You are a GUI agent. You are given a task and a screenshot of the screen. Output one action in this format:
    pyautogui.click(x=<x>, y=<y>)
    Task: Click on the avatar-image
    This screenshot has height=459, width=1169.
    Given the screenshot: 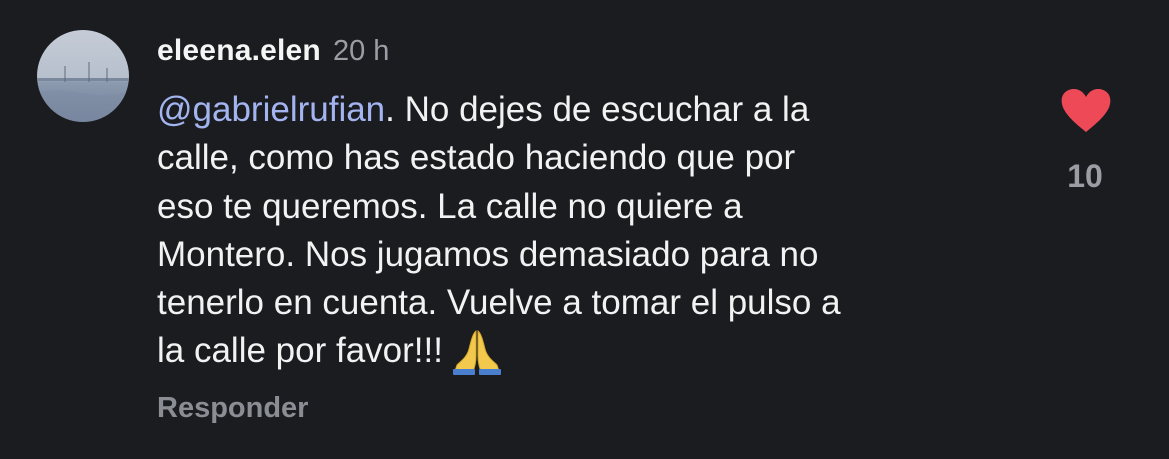 What is the action you would take?
    pyautogui.click(x=83, y=76)
    